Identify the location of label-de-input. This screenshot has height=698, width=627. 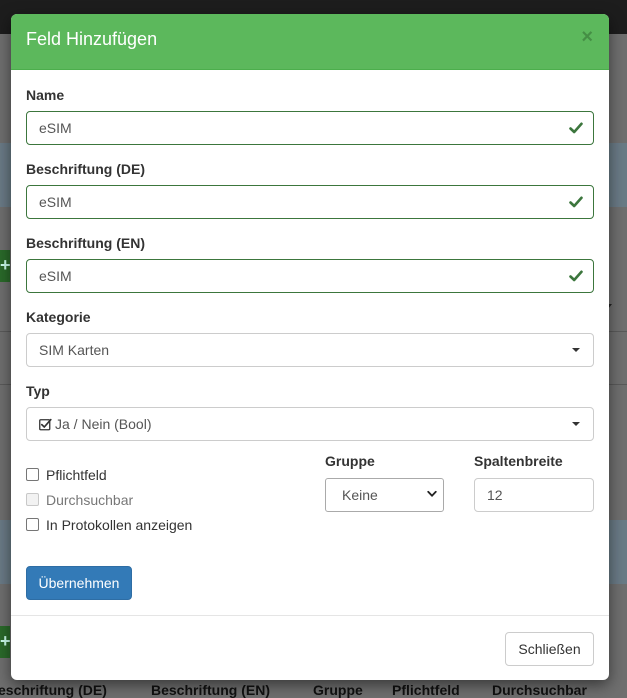
(287, 202).